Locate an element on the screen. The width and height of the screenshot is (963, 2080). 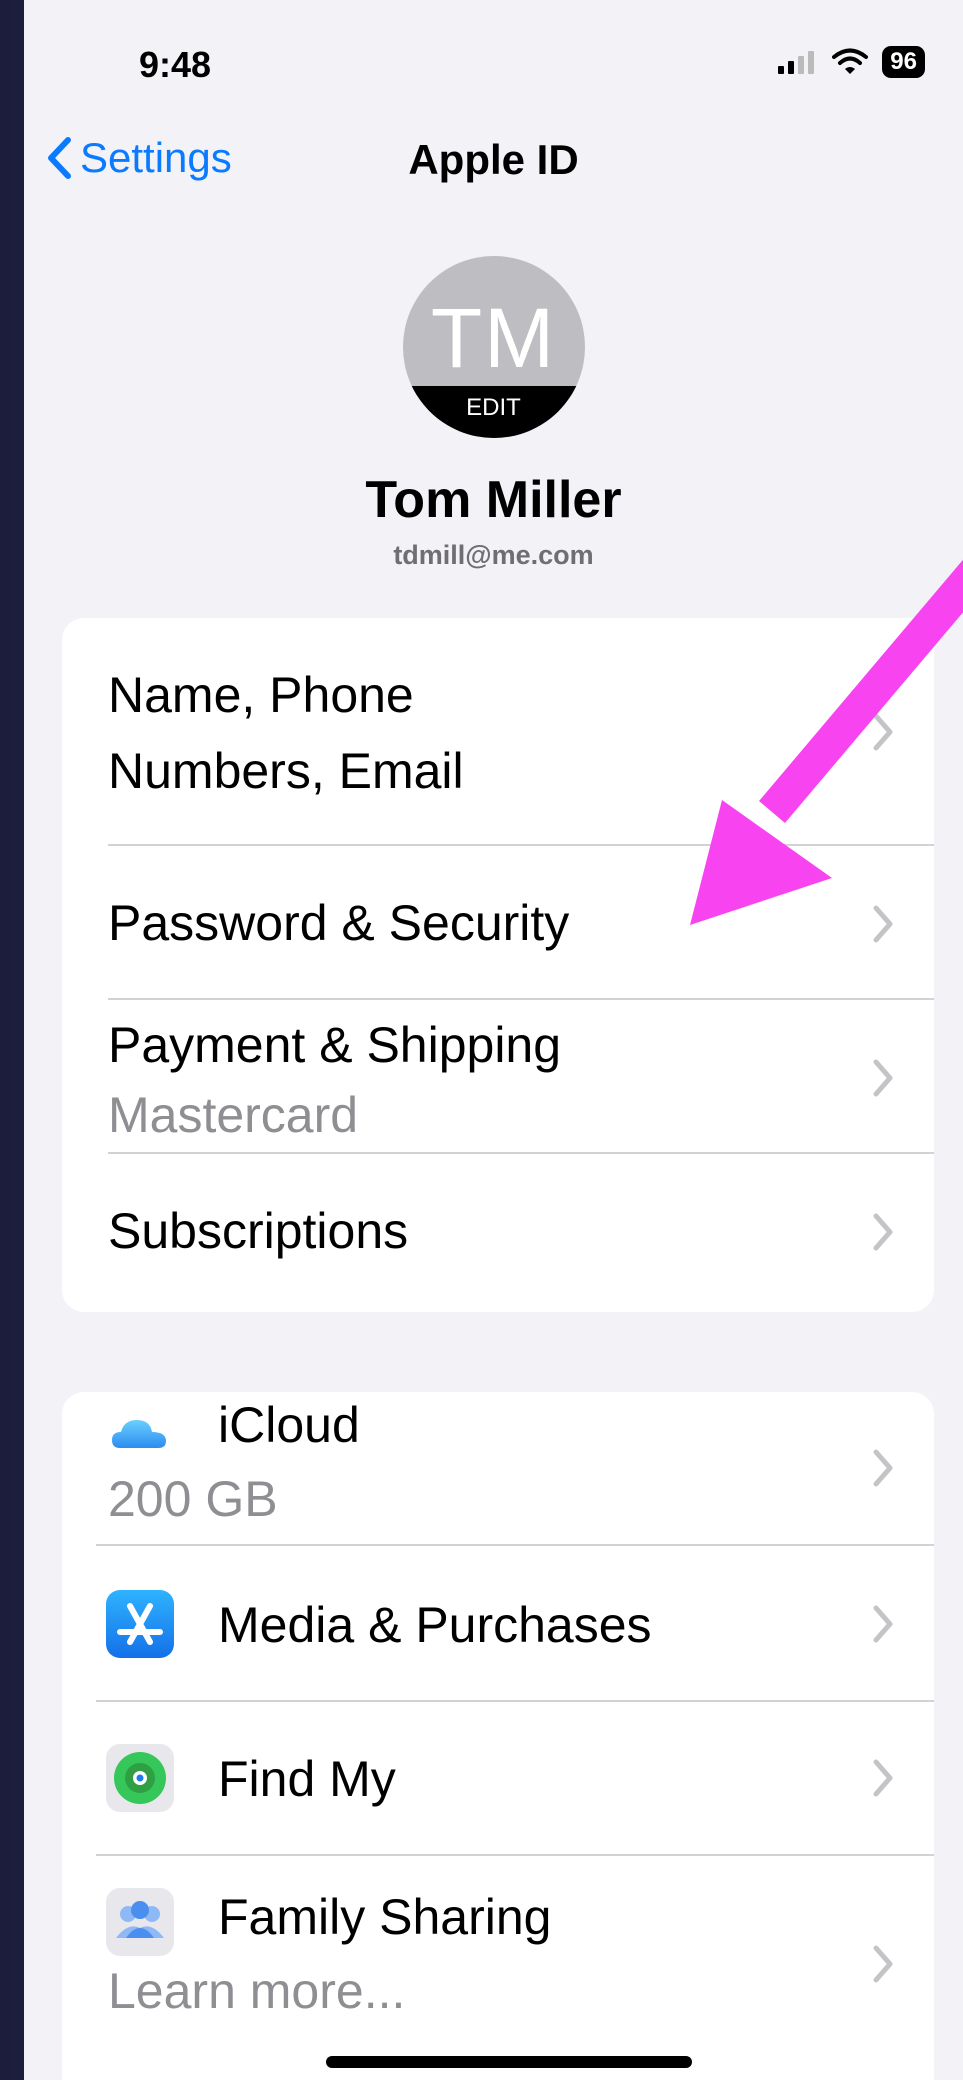
find-my-icon is located at coordinates (140, 1778).